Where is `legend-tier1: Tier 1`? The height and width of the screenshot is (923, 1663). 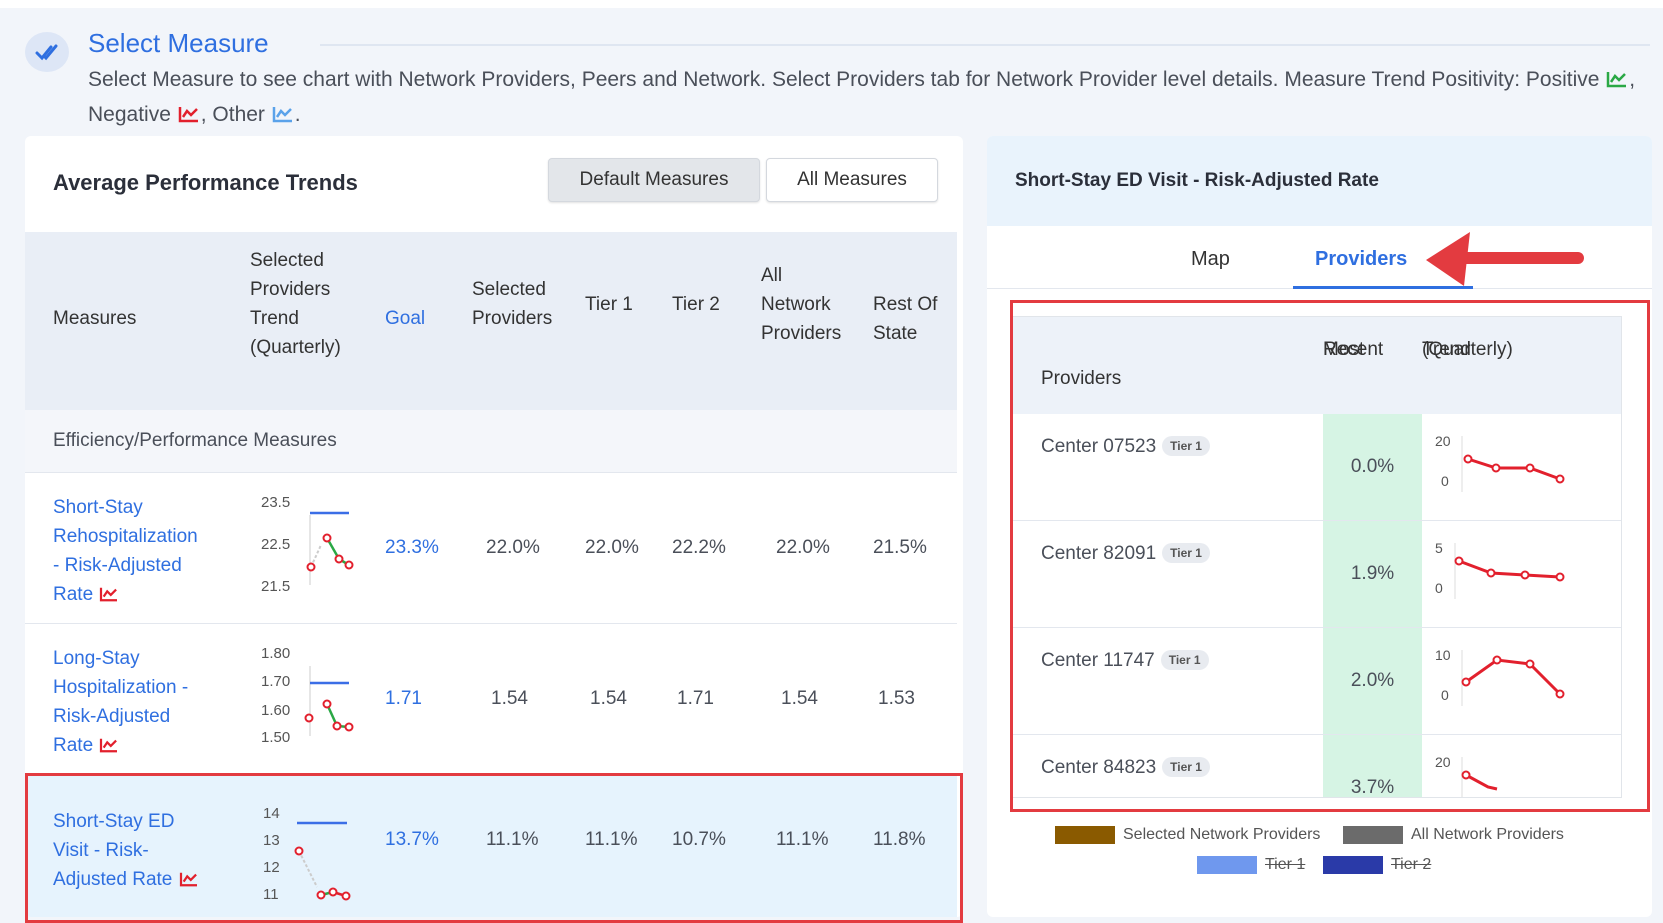
legend-tier1: Tier 1 is located at coordinates (1251, 865).